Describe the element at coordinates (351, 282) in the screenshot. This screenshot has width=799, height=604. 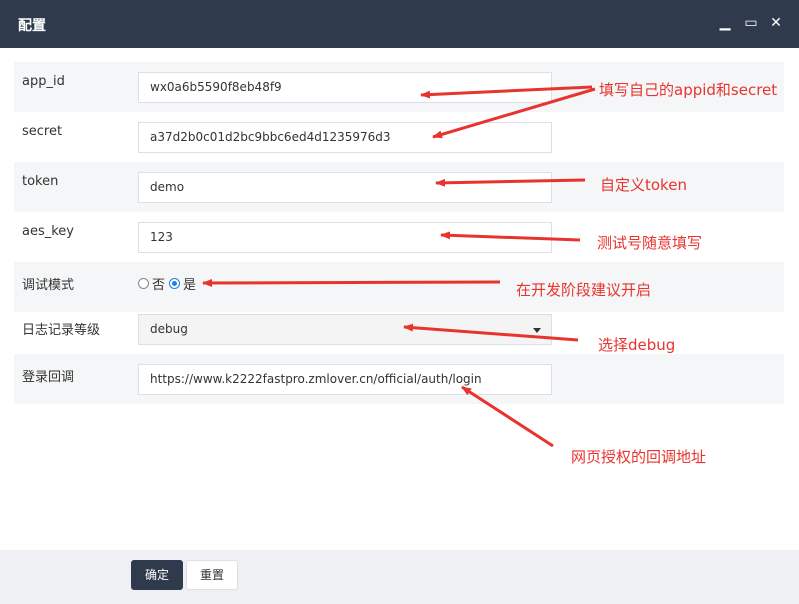
I see `arrow-to-debug-mode` at that location.